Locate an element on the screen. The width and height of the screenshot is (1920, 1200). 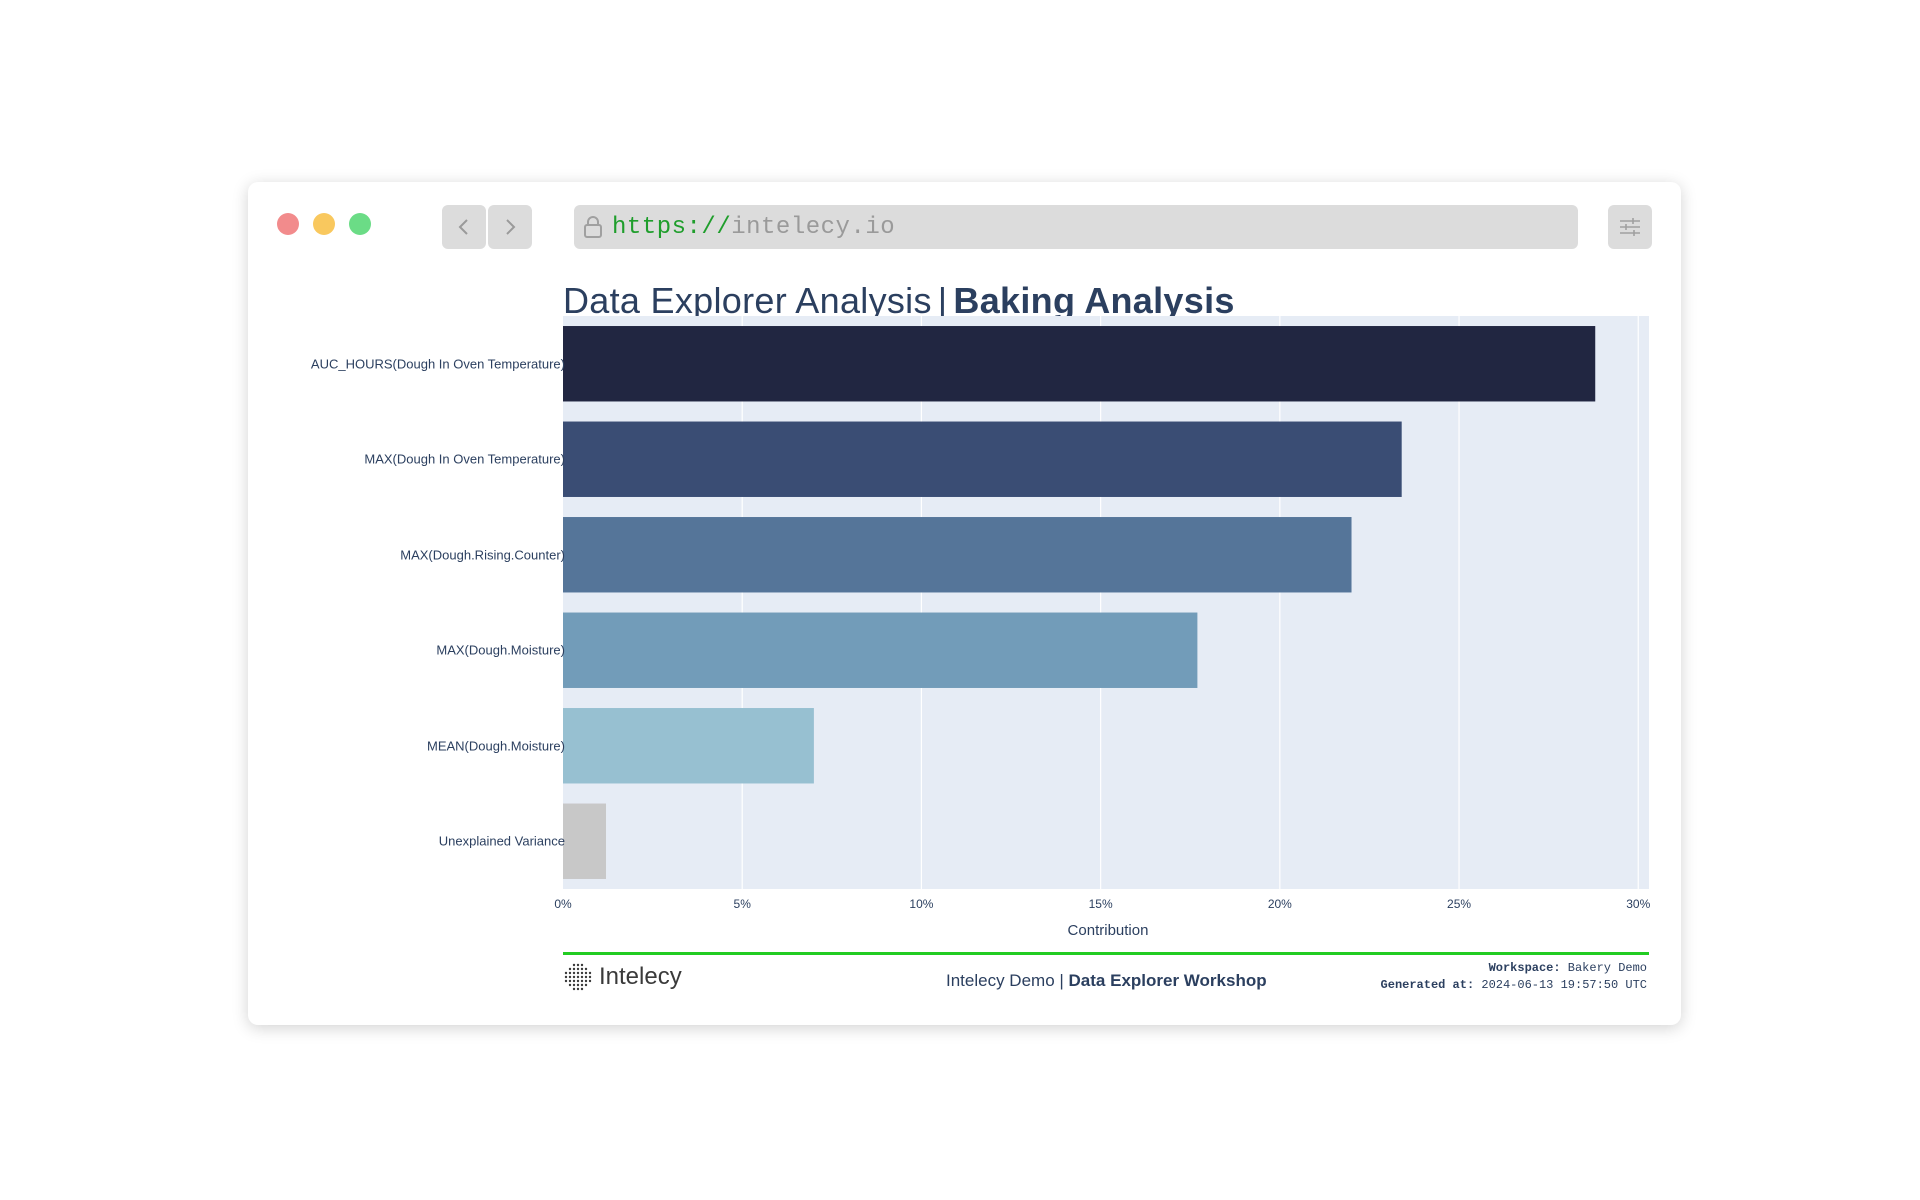
y-tick-label: MAX(Dough.Rising.Counter) is located at coordinates (482, 555).